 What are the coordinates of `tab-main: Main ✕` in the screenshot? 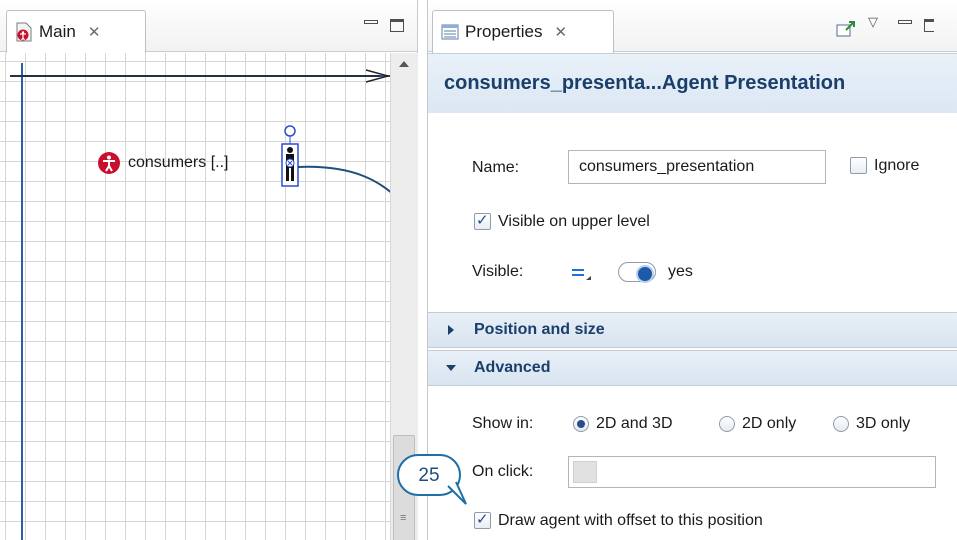 It's located at (76, 31).